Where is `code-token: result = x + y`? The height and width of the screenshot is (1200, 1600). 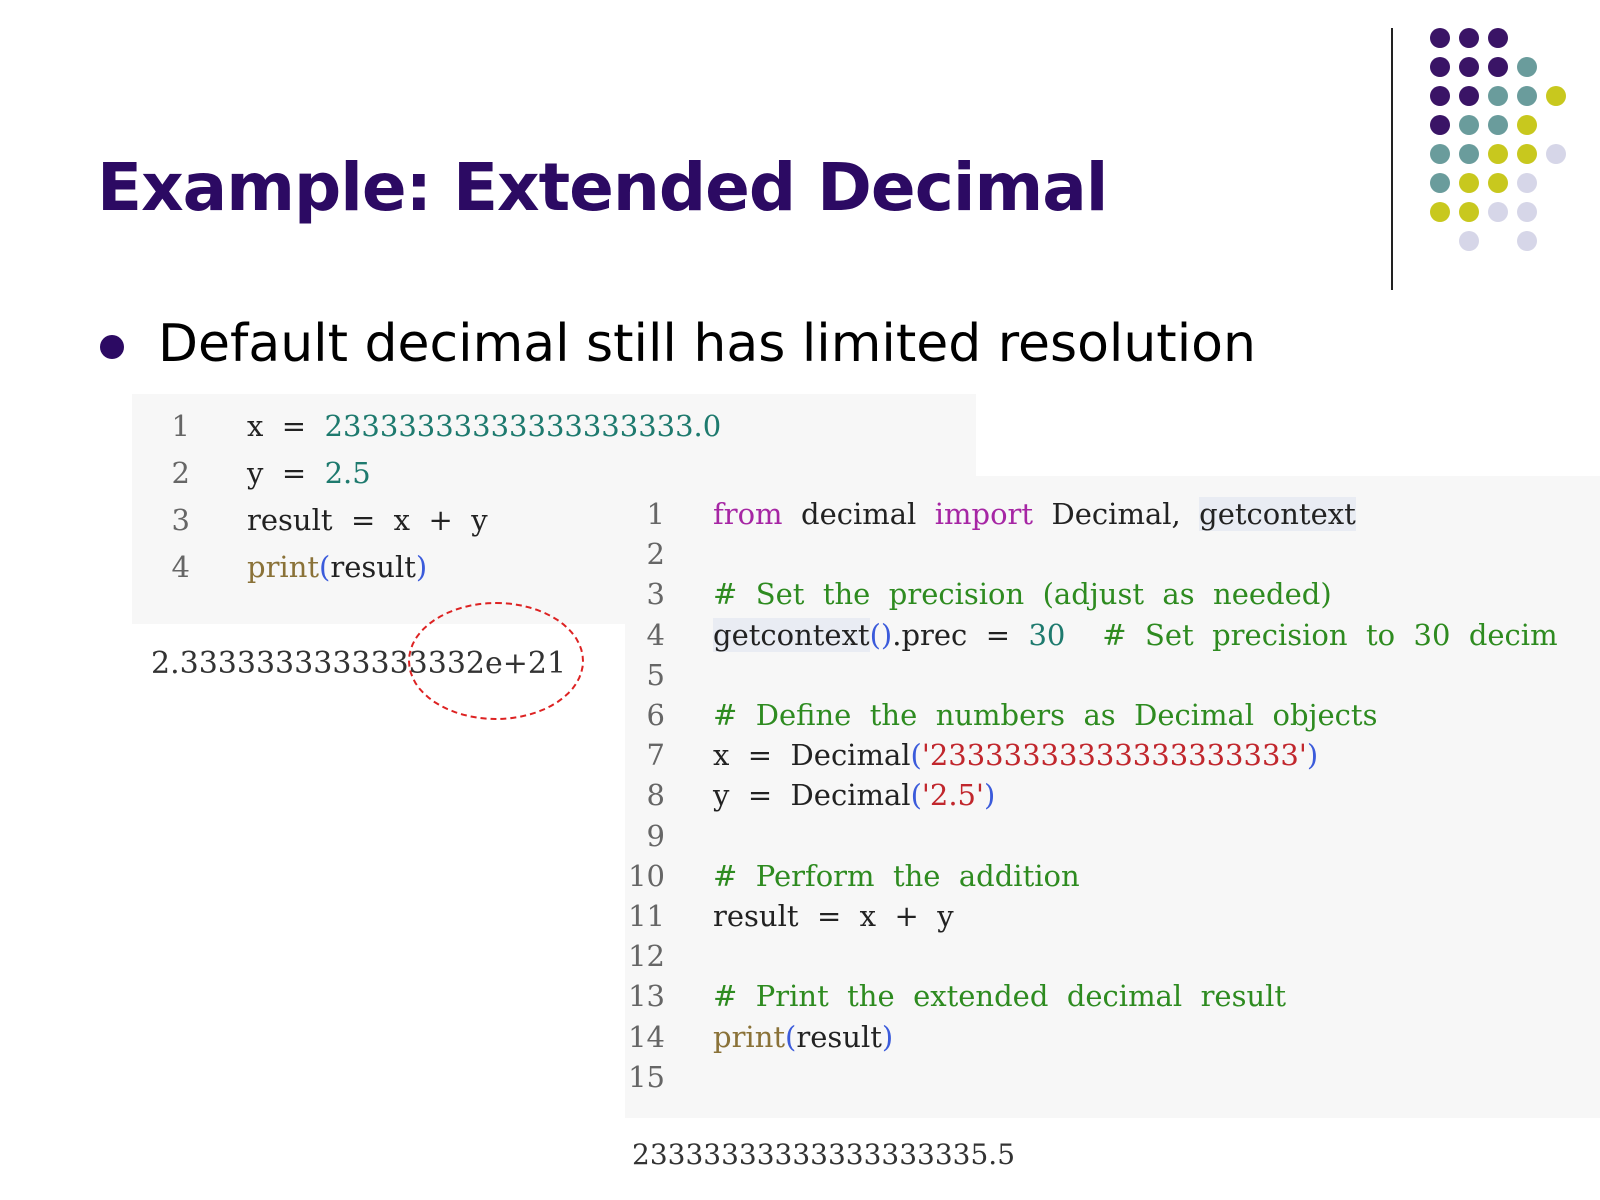 code-token: result = x + y is located at coordinates (367, 520).